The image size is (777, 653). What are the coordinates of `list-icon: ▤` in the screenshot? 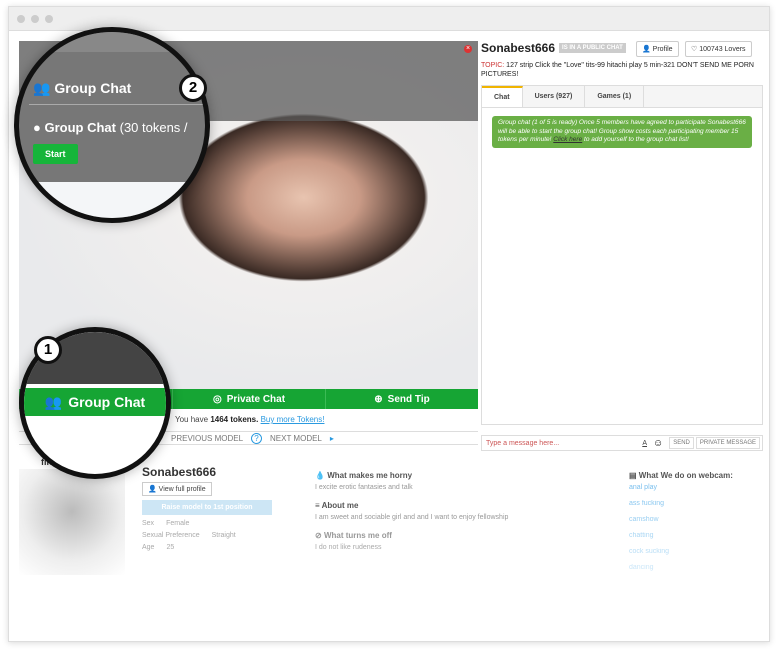 It's located at (633, 475).